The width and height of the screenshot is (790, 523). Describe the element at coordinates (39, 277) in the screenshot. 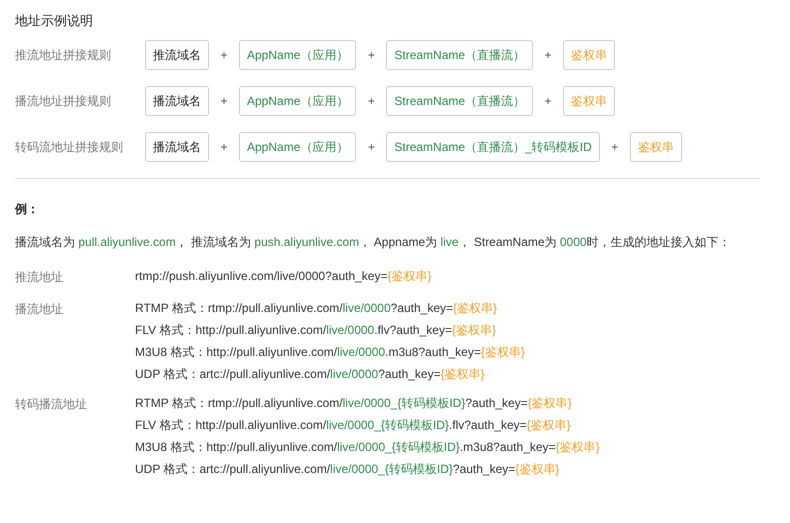

I see `address-label: 推流地址` at that location.